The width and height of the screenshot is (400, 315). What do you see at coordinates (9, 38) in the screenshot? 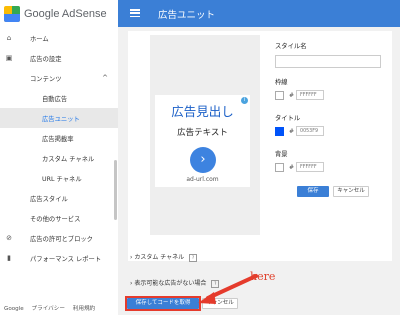
I see `home-icon: ⌂` at bounding box center [9, 38].